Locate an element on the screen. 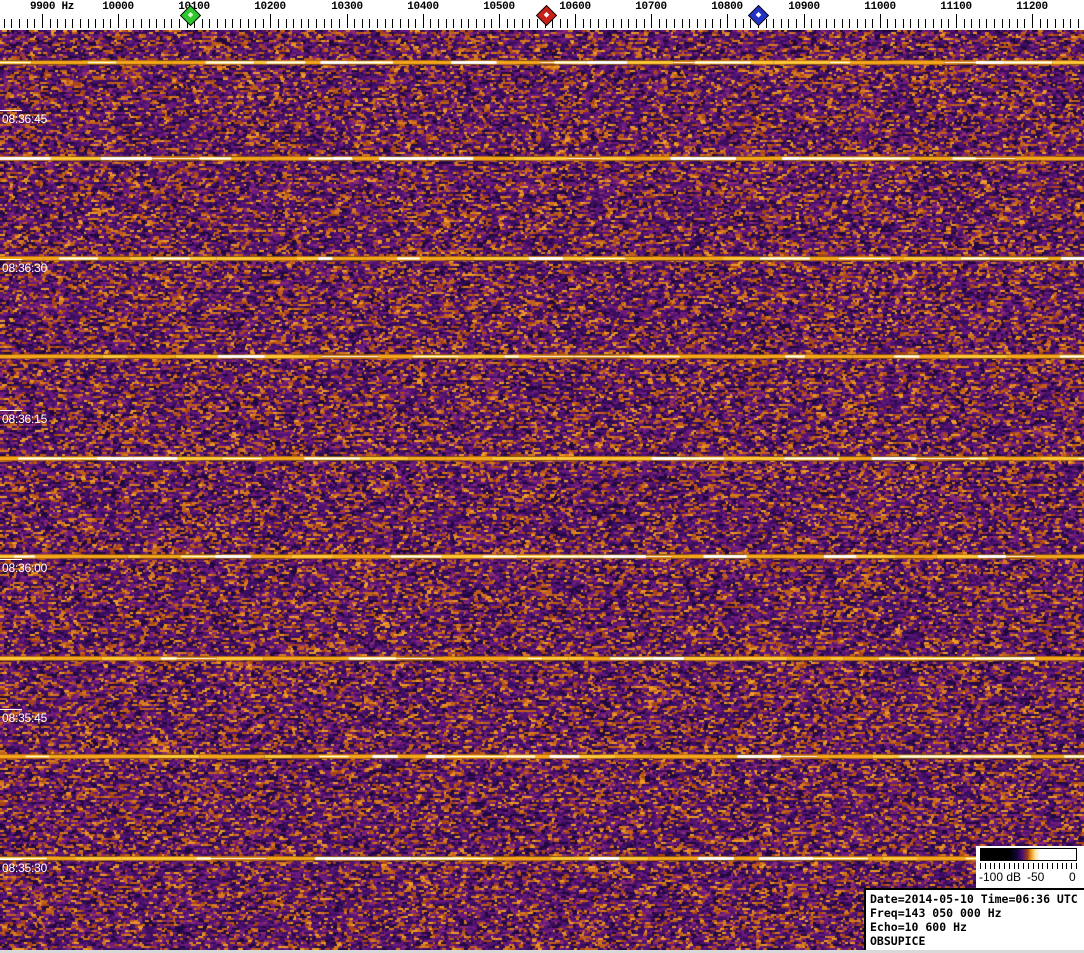  freq-tick-label: 10300 is located at coordinates (347, 7).